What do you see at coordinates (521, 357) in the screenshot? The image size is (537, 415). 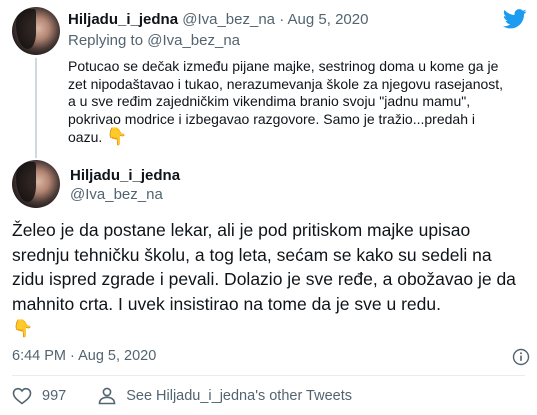 I see `info-icon` at bounding box center [521, 357].